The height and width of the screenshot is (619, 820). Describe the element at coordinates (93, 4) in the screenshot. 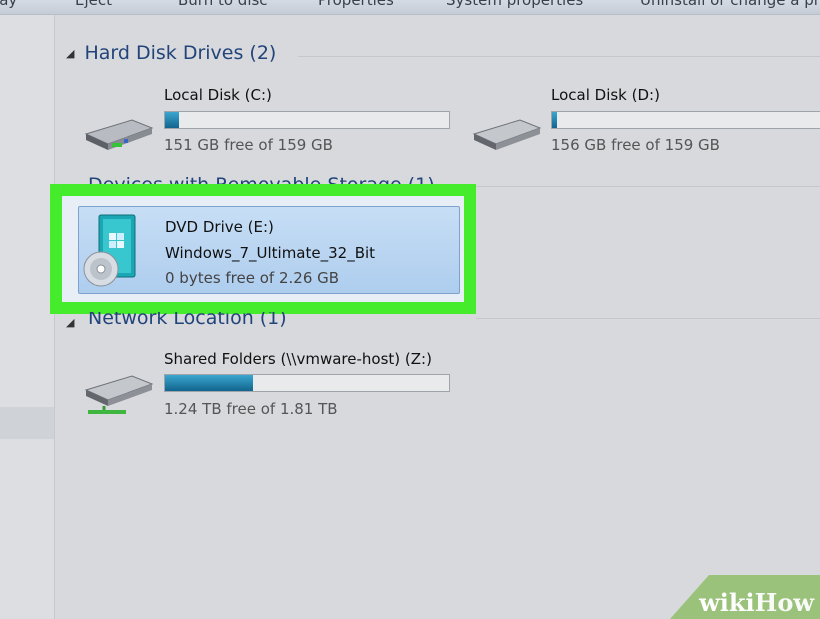

I see `toolbar-eject-button: Eject` at that location.